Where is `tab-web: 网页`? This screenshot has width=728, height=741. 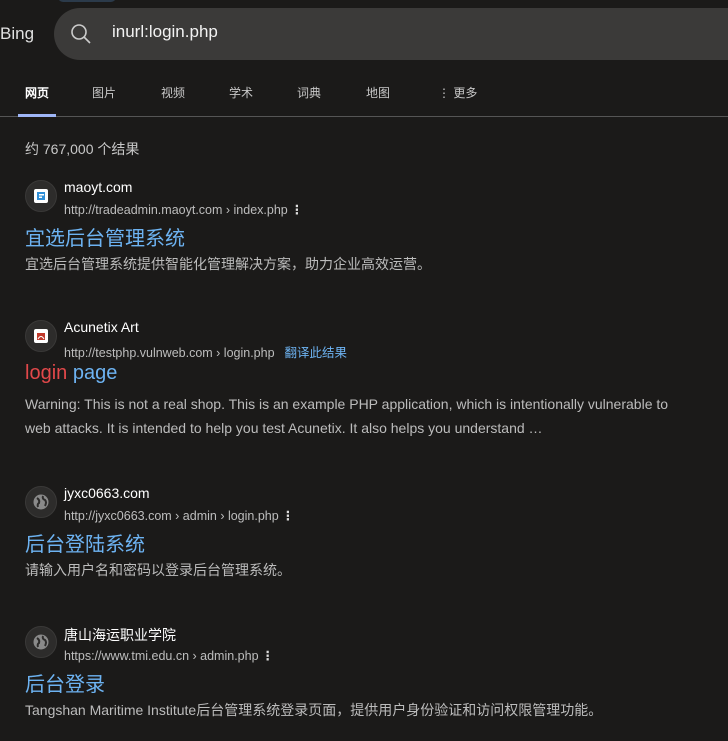 tab-web: 网页 is located at coordinates (37, 100).